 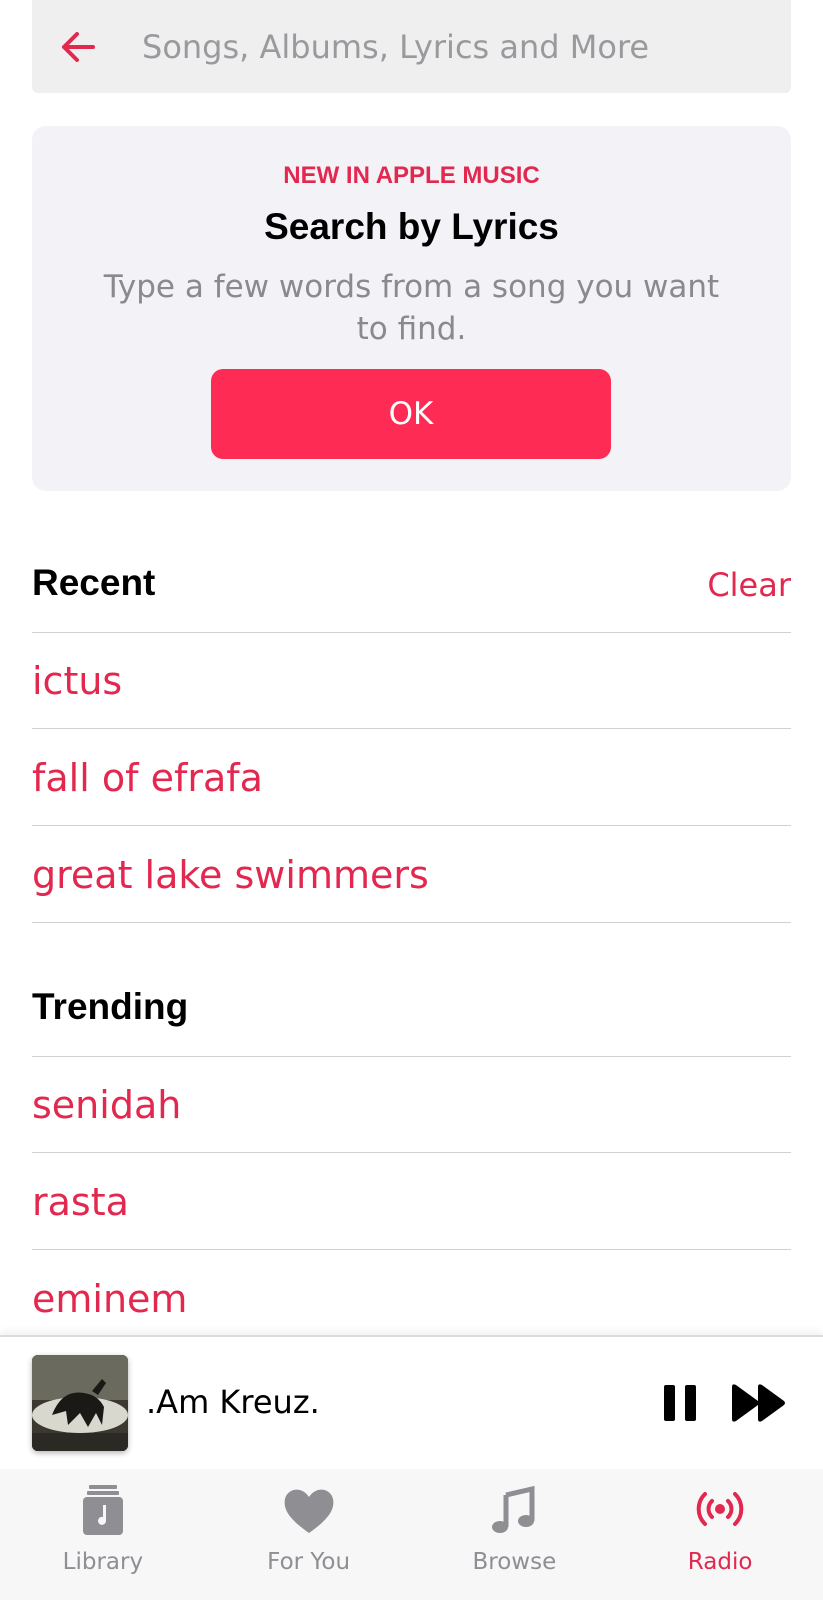 What do you see at coordinates (411, 414) in the screenshot?
I see `ok-button: OK` at bounding box center [411, 414].